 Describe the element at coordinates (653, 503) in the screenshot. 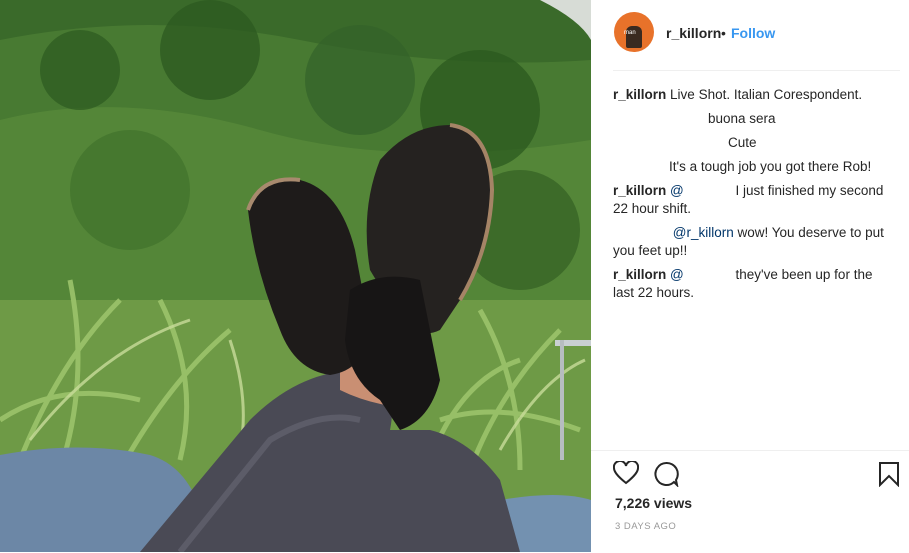

I see `views-count: 7,226 views` at that location.